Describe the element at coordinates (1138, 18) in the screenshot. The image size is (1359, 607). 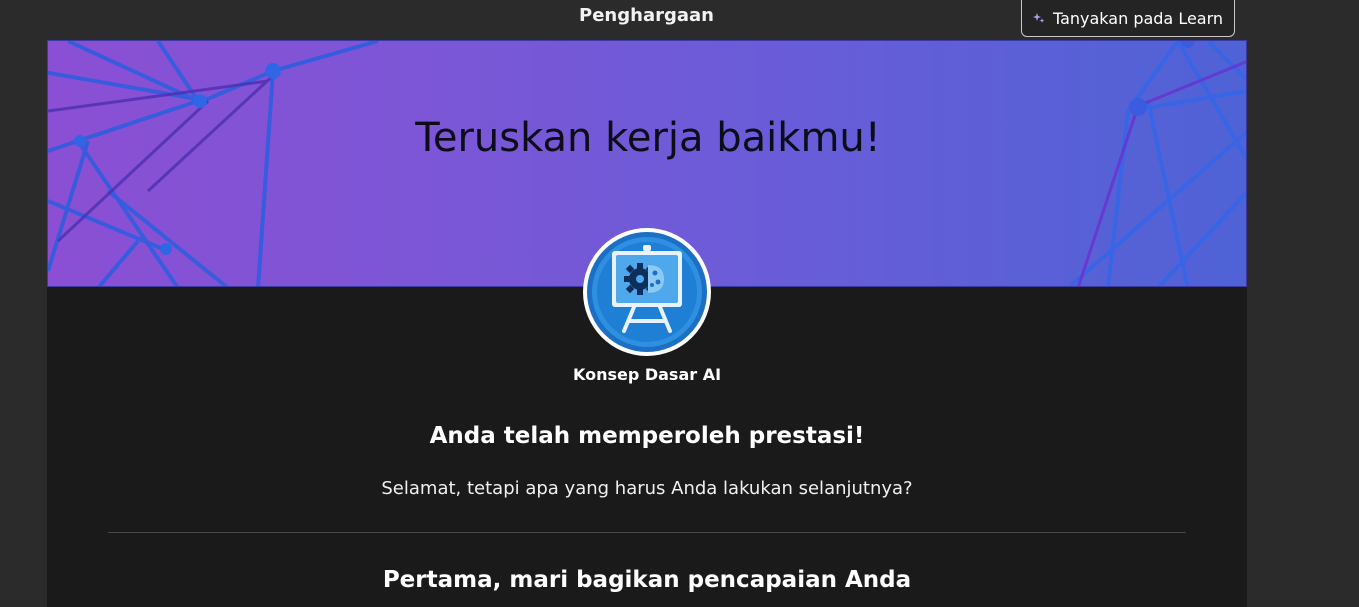
I see `ask-learn-label: Tanyakan pada Learn` at that location.